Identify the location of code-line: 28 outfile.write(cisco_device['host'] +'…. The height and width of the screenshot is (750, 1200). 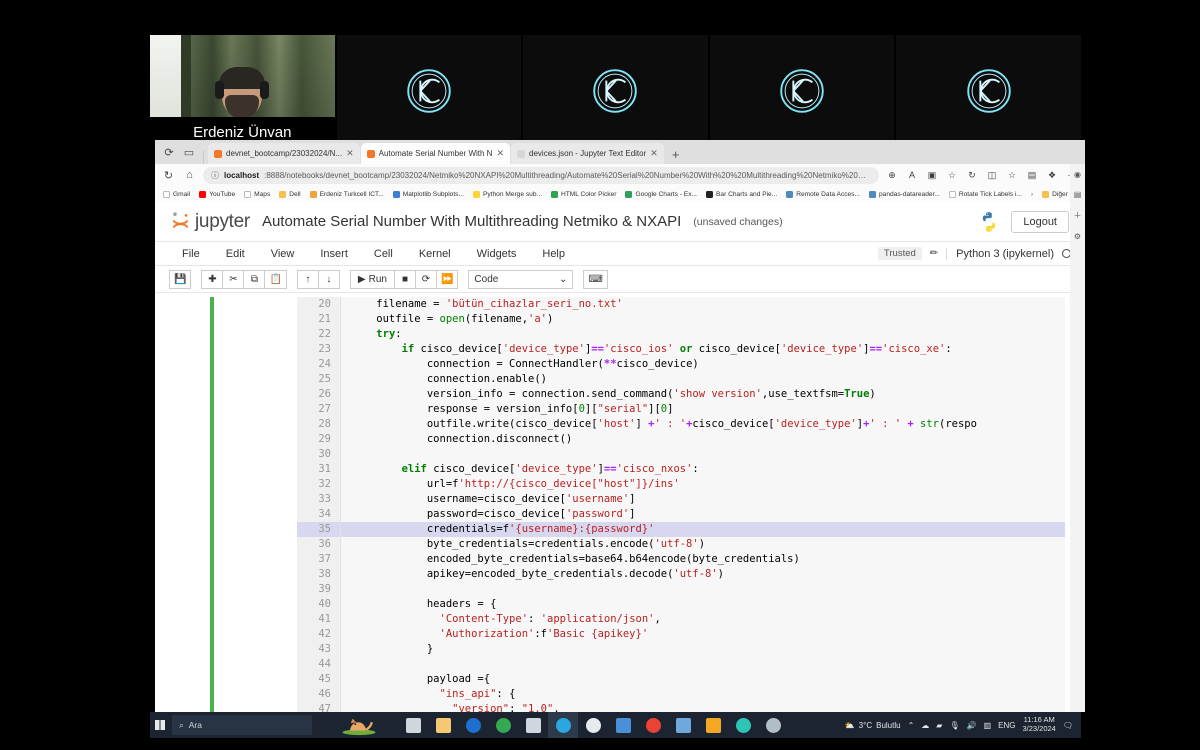
(681, 424).